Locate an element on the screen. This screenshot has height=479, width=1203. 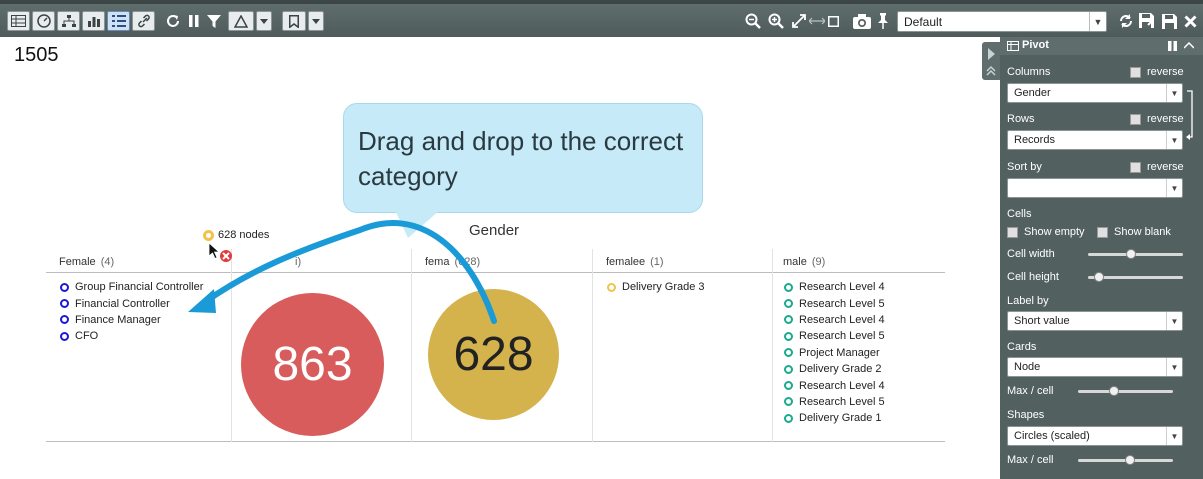
list-item: Project Manager is located at coordinates (834, 353).